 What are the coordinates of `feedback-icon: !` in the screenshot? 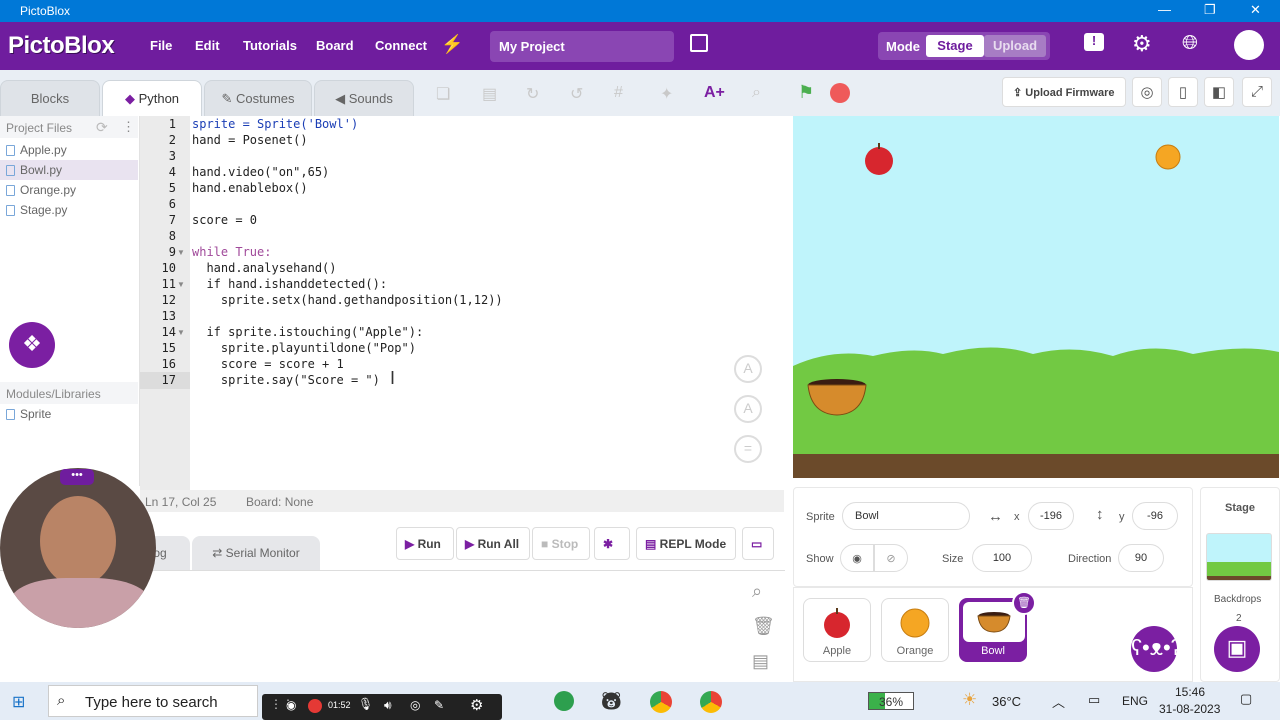 It's located at (1094, 42).